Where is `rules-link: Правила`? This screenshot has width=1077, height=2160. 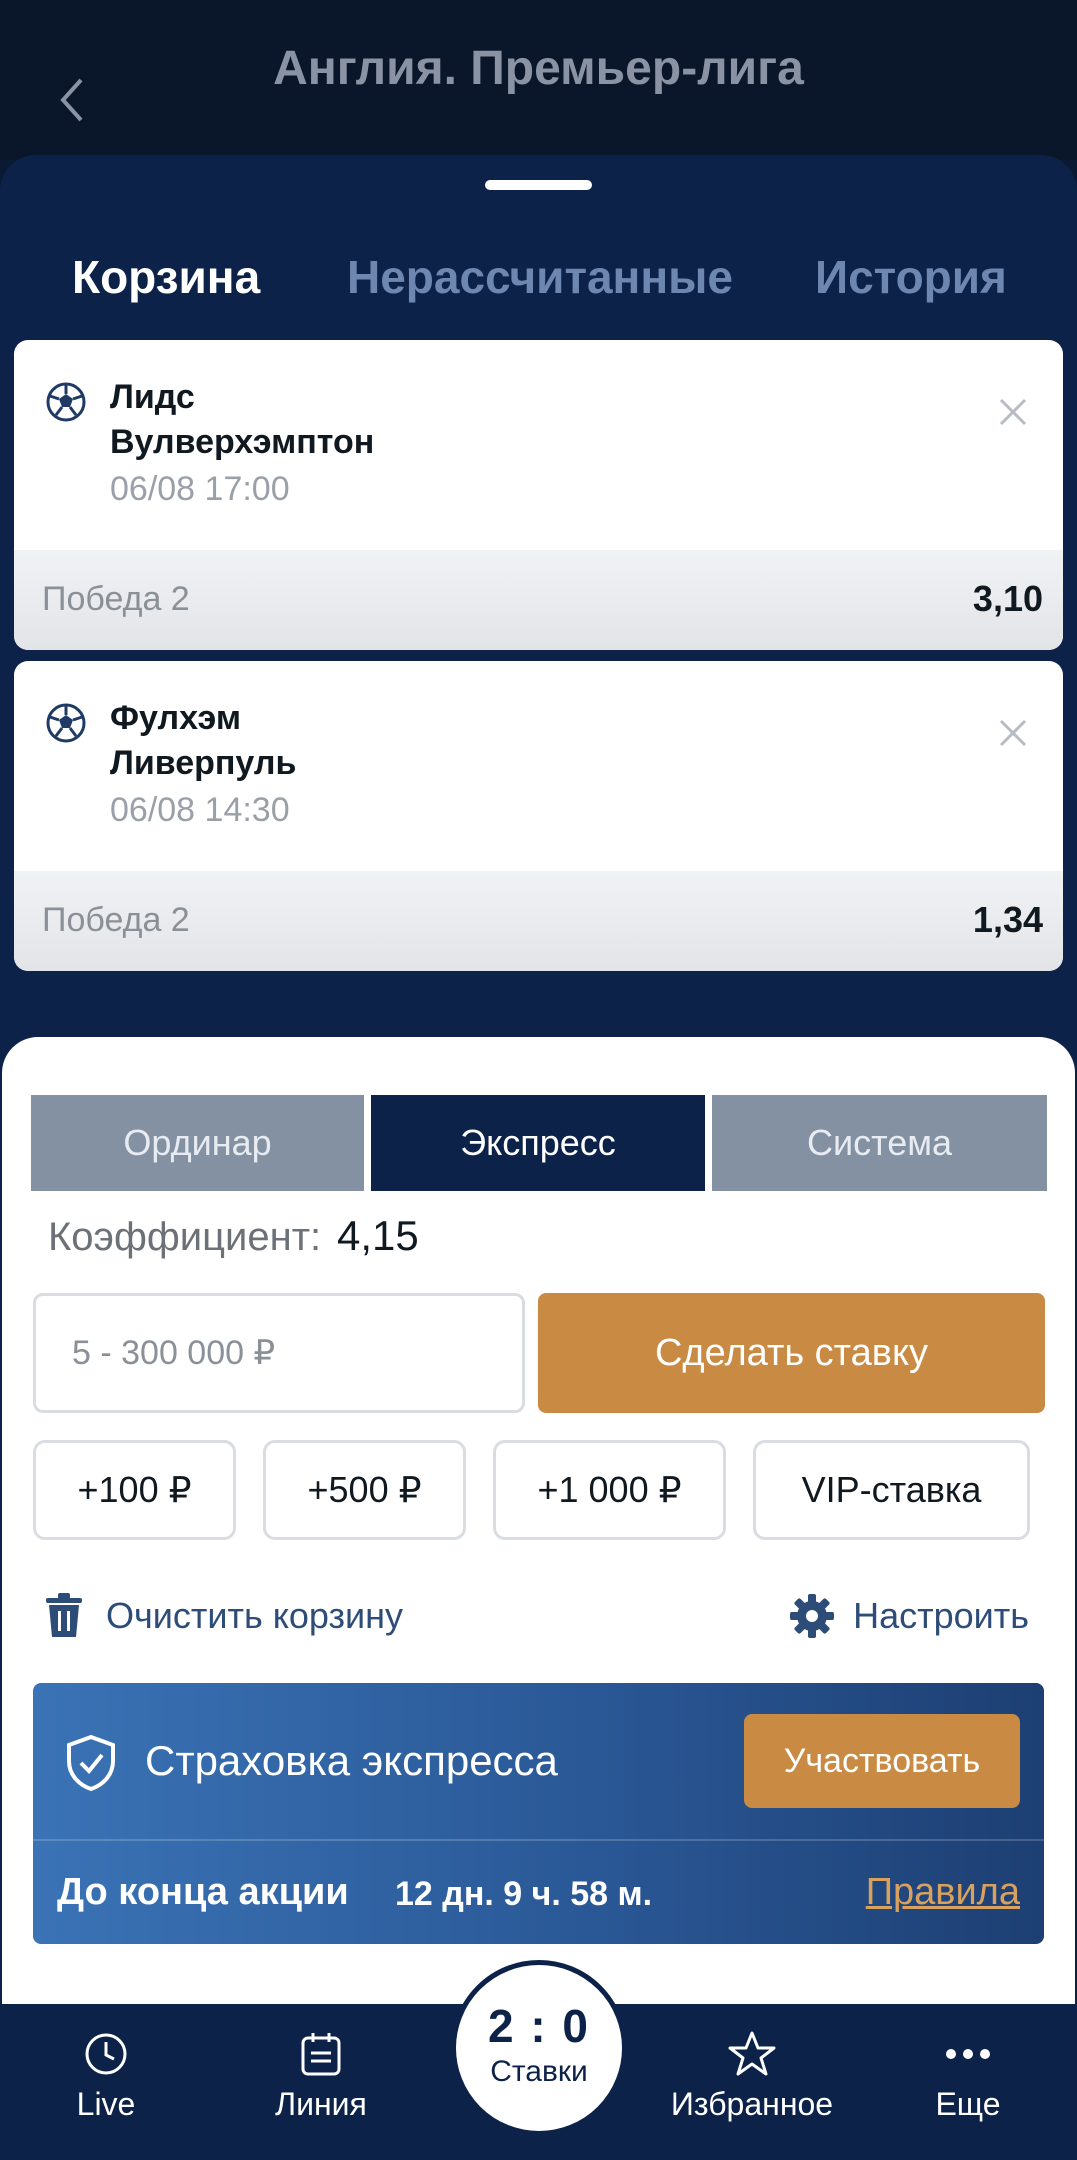
rules-link: Правила is located at coordinates (943, 1892).